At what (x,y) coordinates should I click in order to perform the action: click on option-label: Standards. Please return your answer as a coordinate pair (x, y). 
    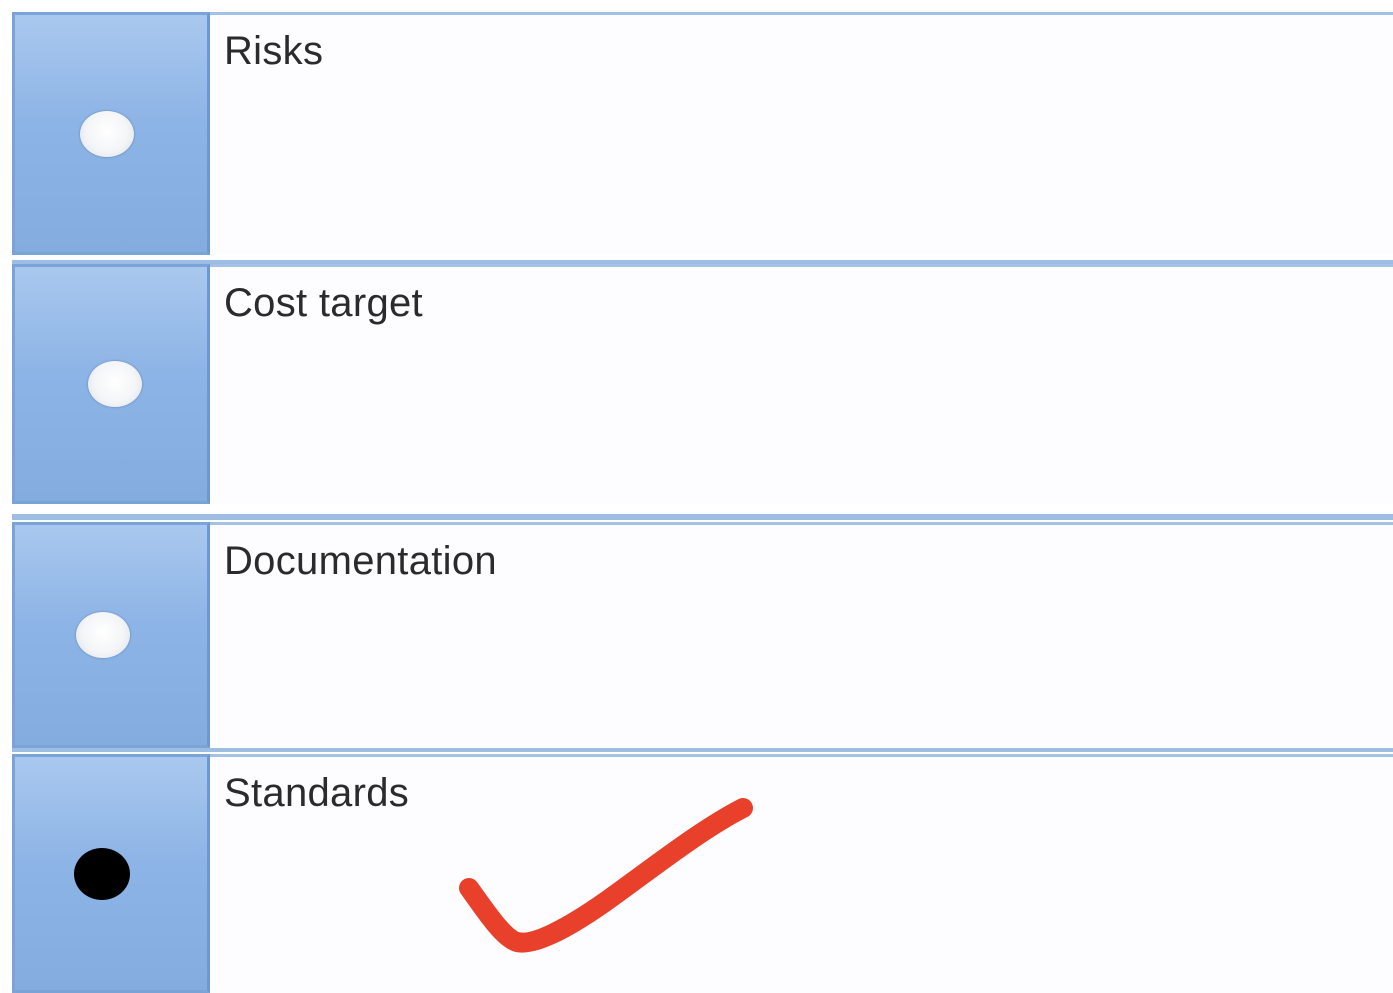
    Looking at the image, I should click on (317, 793).